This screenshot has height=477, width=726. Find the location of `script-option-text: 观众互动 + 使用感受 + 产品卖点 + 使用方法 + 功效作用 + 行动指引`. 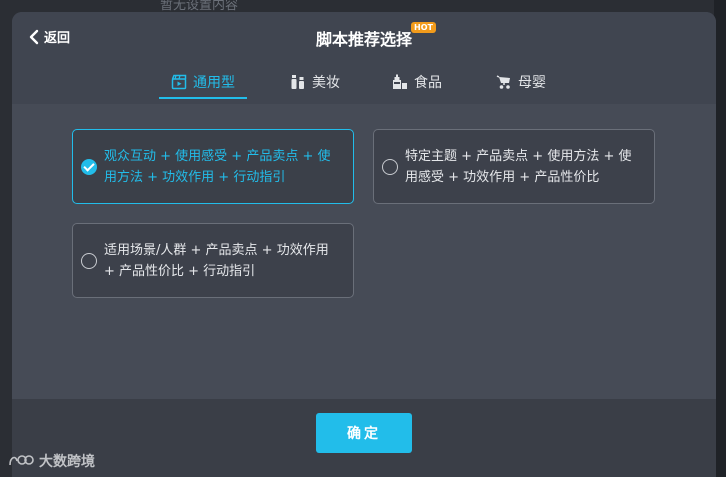

script-option-text: 观众互动 + 使用感受 + 产品卖点 + 使用方法 + 功效作用 + 行动指引 is located at coordinates (217, 166).